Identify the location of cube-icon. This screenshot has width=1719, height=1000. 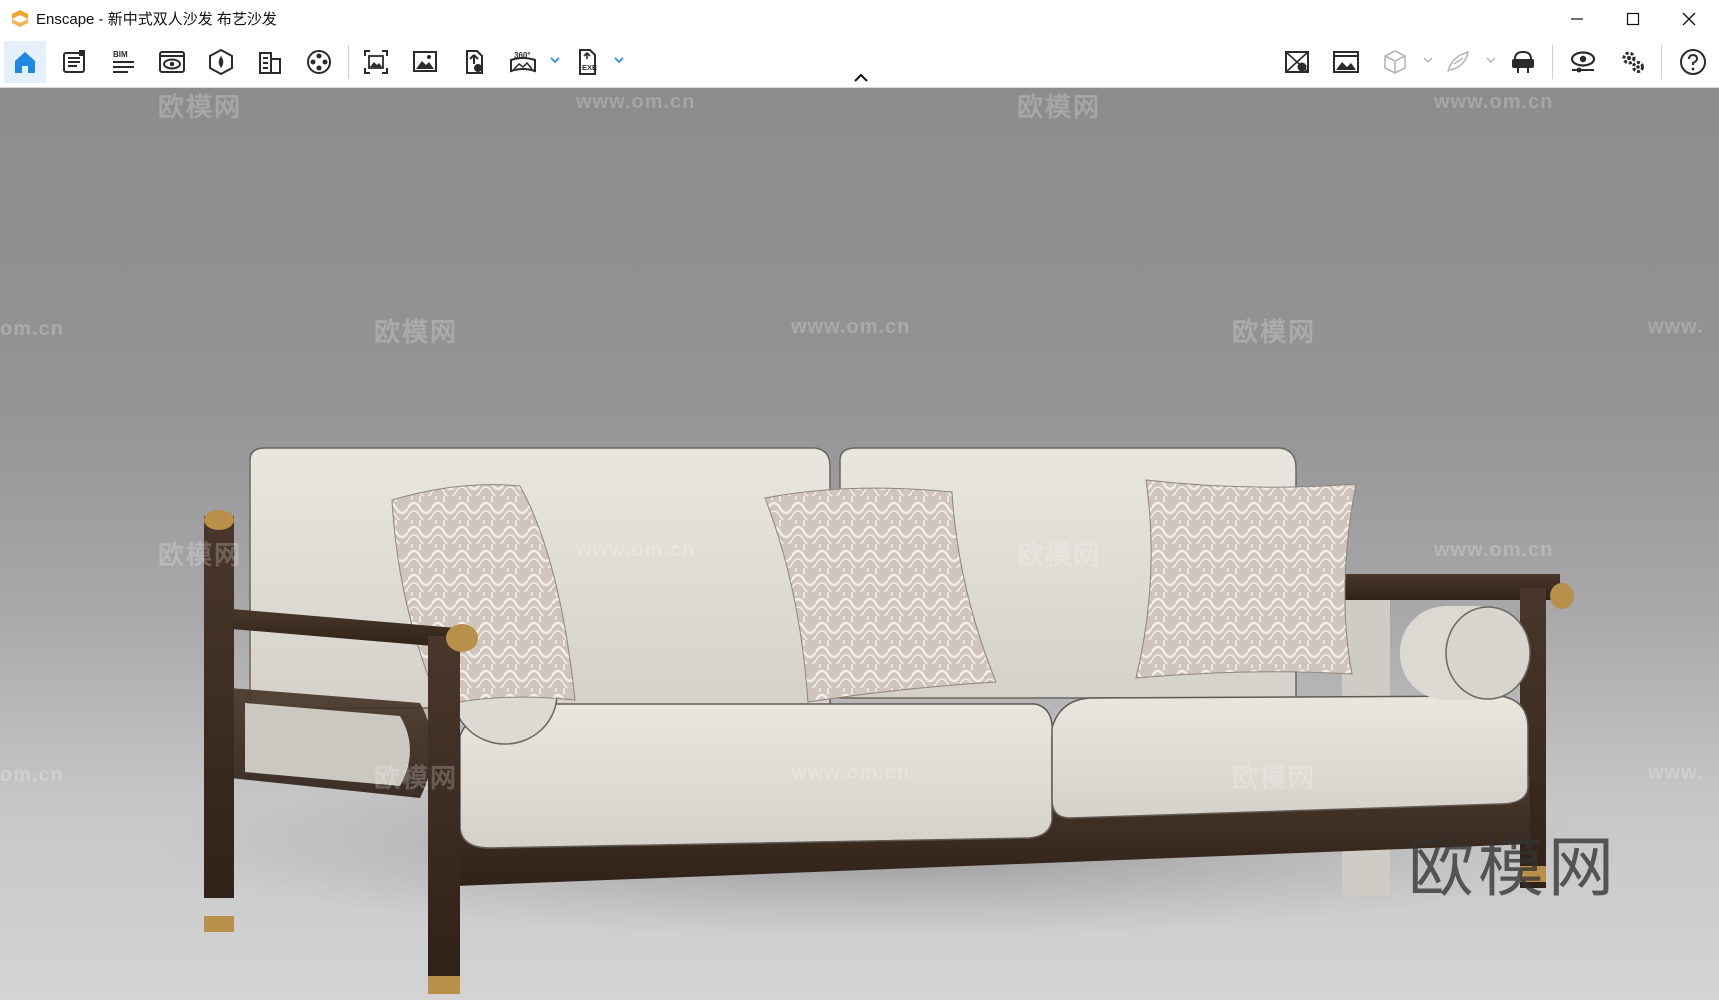
(1395, 62).